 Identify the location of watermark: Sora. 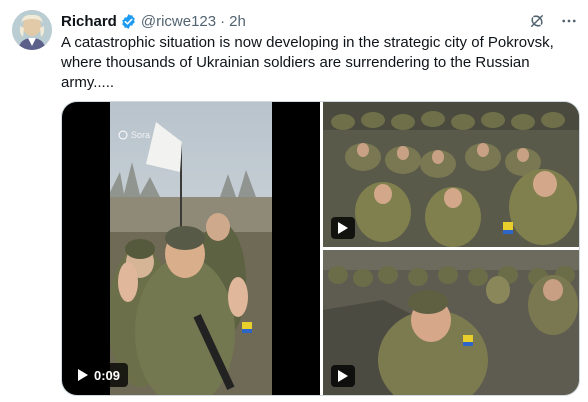
(134, 135).